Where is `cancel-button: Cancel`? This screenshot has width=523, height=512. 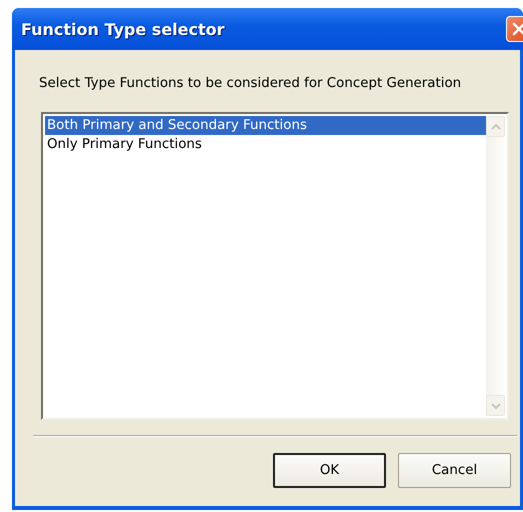
cancel-button: Cancel is located at coordinates (454, 470).